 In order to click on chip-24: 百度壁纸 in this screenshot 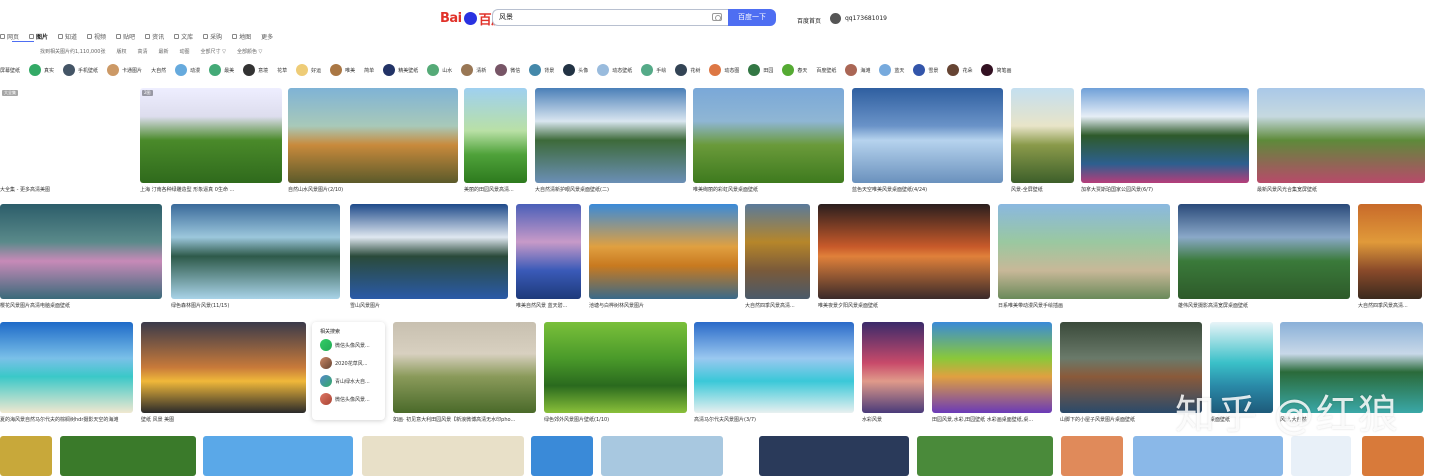, I will do `click(826, 70)`.